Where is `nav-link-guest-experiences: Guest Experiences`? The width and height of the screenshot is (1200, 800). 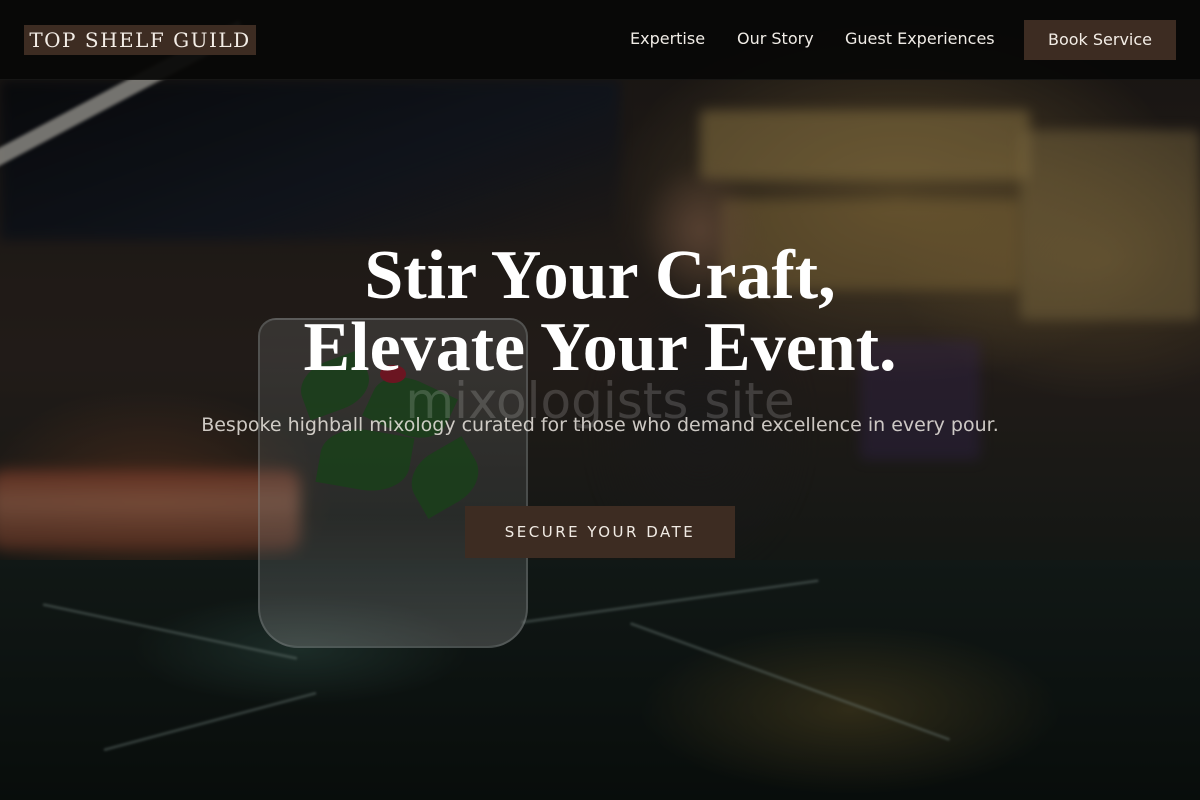
nav-link-guest-experiences: Guest Experiences is located at coordinates (920, 38).